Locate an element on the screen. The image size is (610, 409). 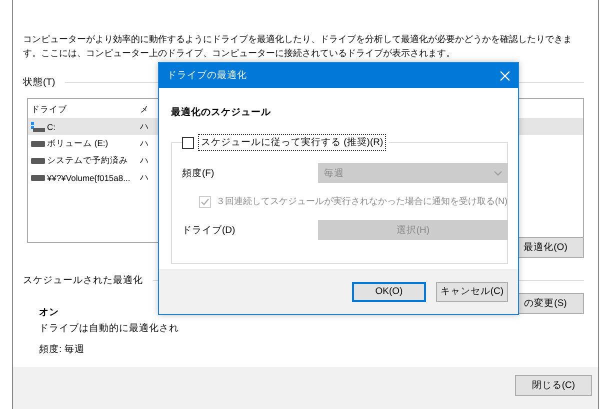
dialog-heading: 最適化のスケジュール is located at coordinates (221, 112).